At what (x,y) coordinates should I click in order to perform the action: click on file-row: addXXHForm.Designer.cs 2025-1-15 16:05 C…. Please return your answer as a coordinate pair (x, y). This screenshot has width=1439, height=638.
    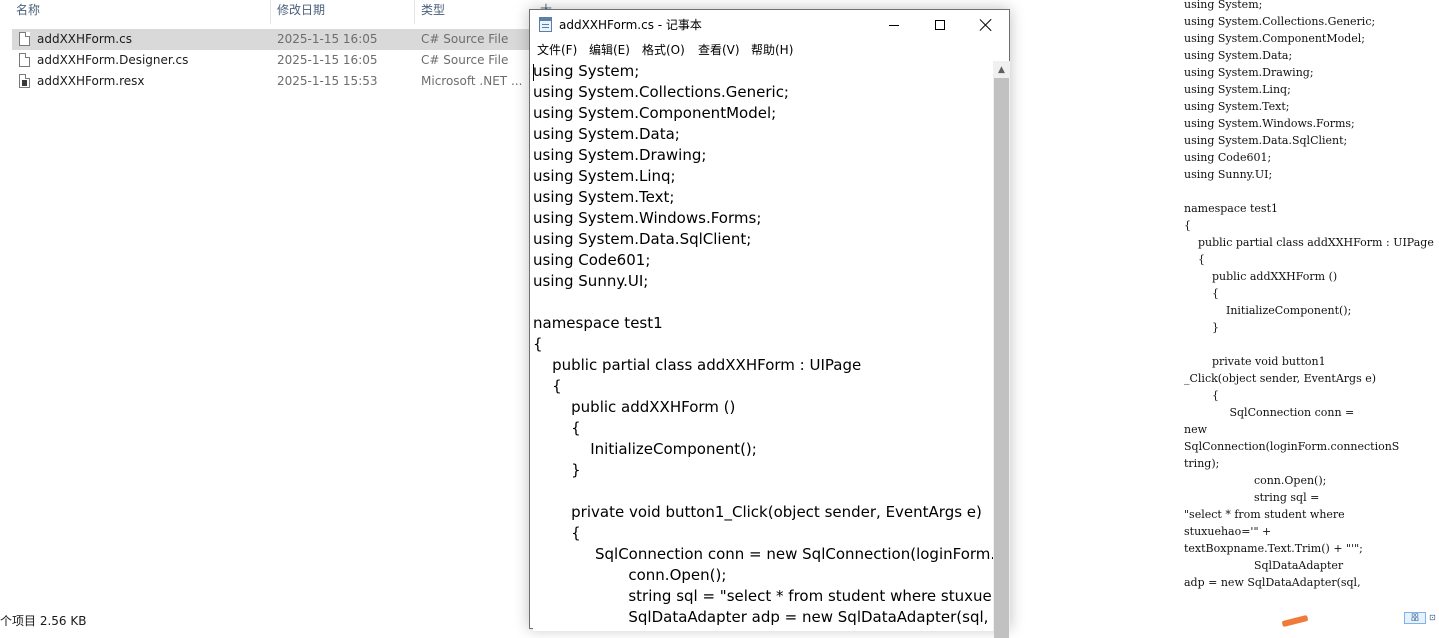
    Looking at the image, I should click on (271, 60).